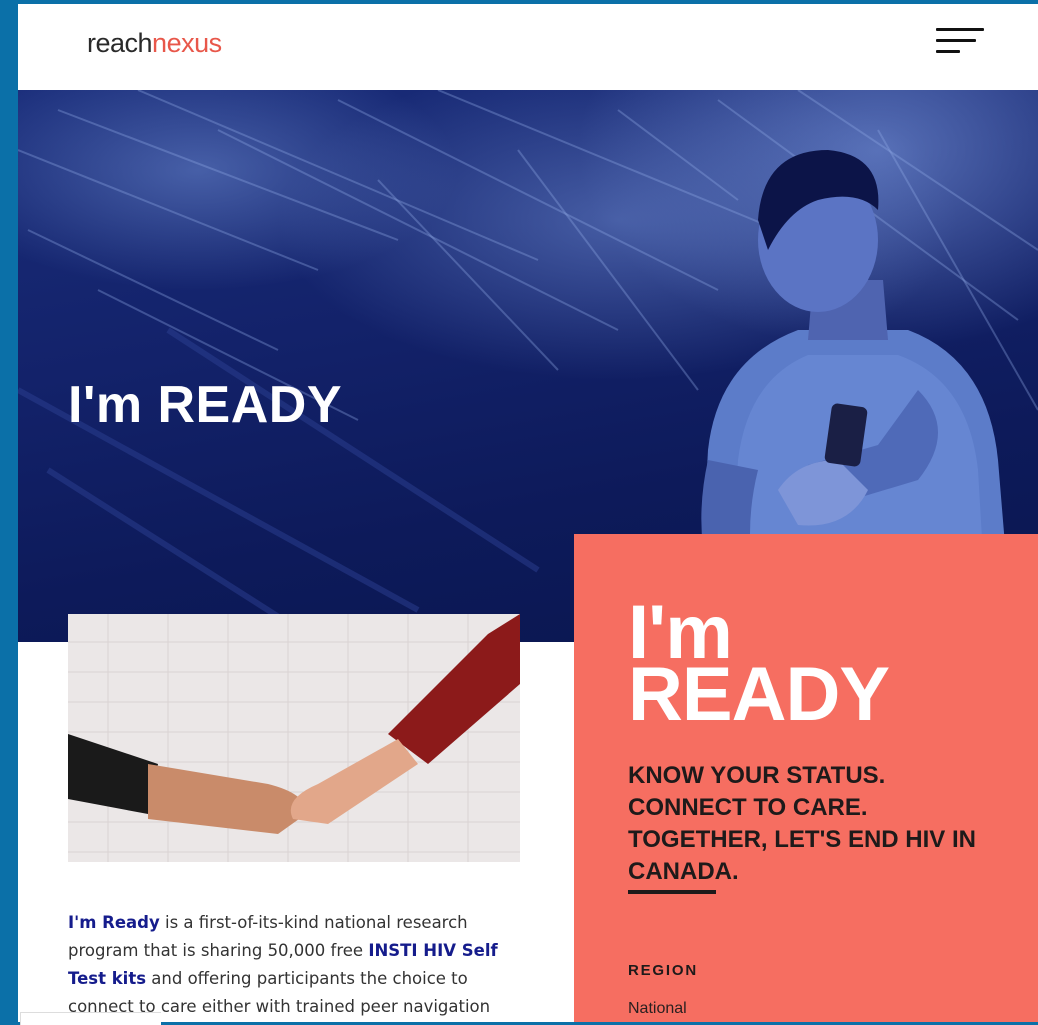  I want to click on reachnexus-logo: reachnexus, so click(154, 43).